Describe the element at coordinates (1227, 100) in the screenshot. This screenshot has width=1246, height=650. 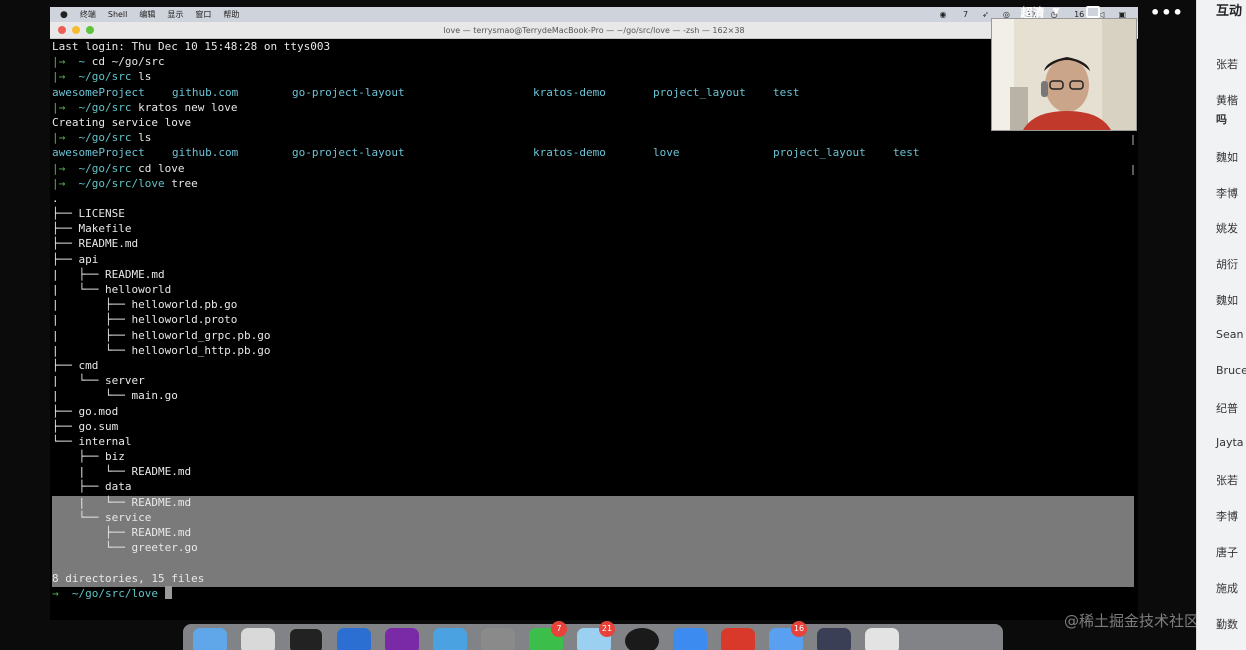
I see `member-name: 黄楷` at that location.